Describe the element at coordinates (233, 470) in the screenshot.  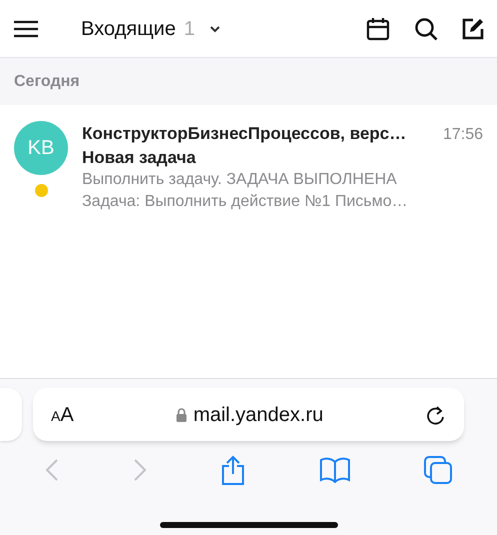
I see `share-icon` at that location.